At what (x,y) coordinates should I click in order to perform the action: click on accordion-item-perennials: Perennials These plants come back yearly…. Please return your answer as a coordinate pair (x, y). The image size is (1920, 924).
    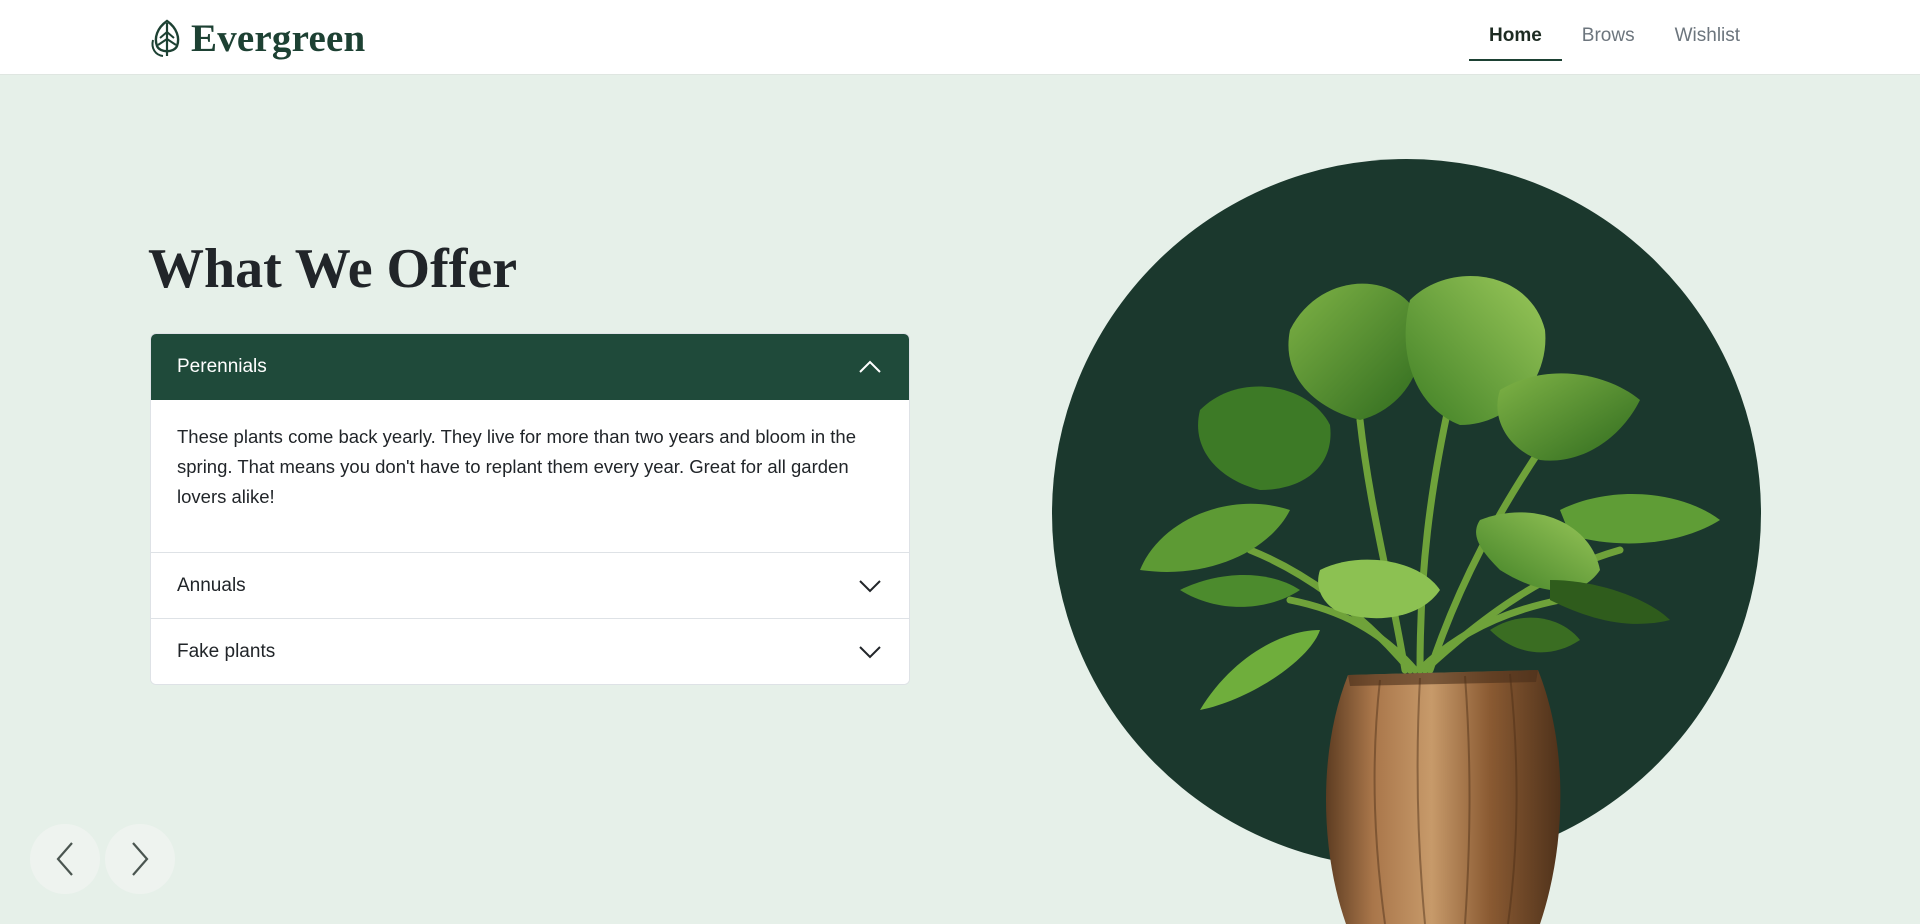
    Looking at the image, I should click on (530, 443).